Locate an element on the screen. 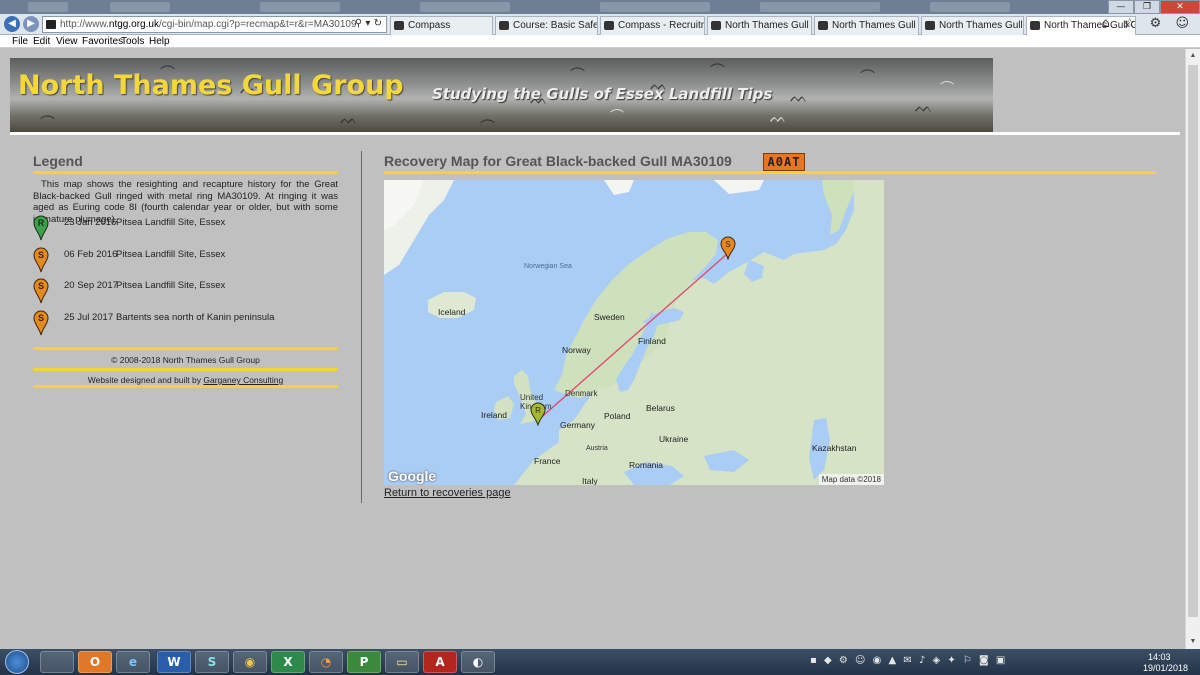  menu-favorites: Favorites is located at coordinates (102, 41).